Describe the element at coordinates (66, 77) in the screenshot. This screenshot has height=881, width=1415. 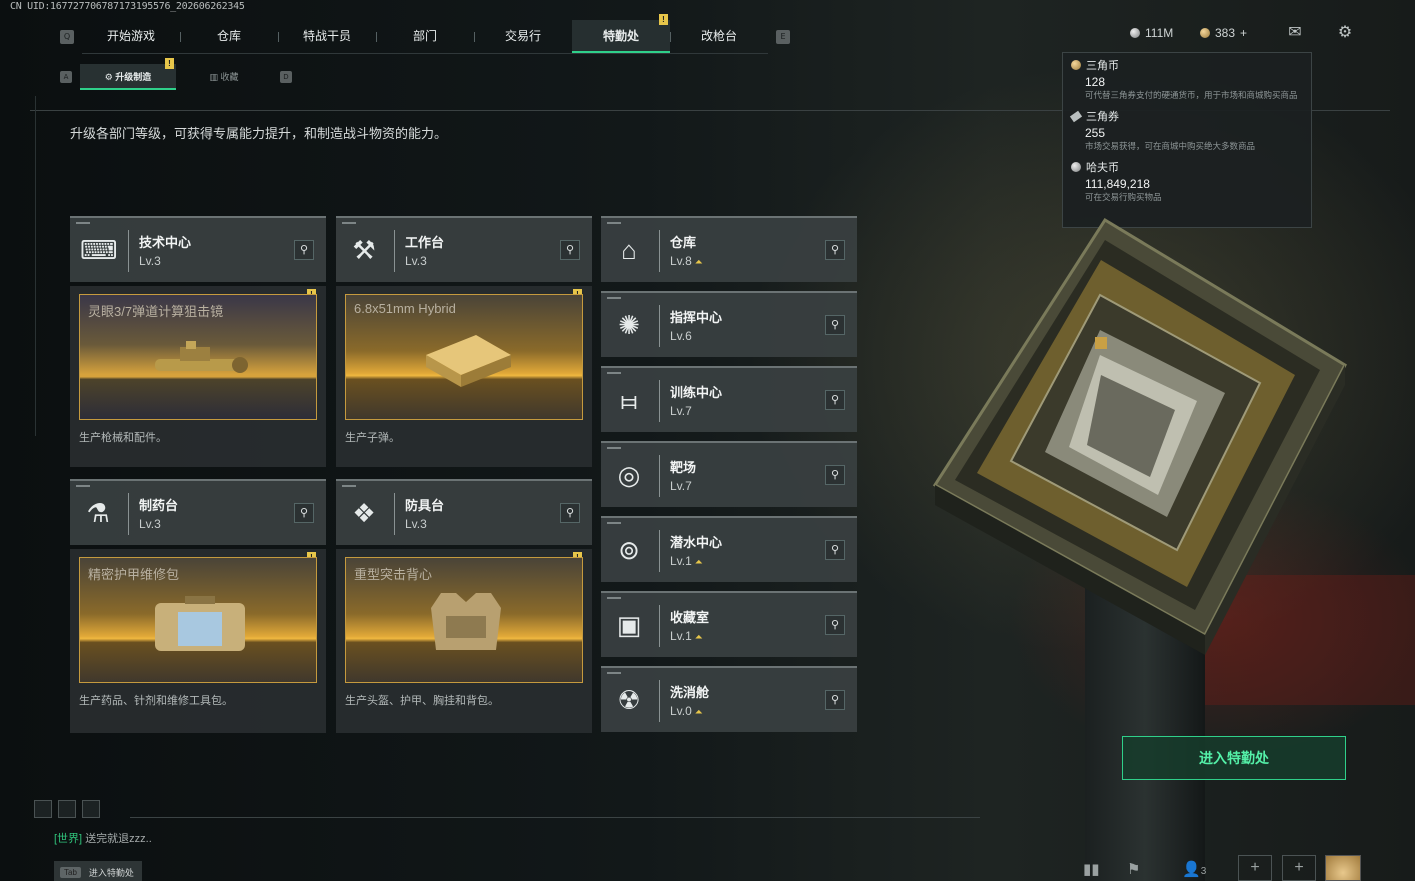
I see `subnav-prev-key: A` at that location.